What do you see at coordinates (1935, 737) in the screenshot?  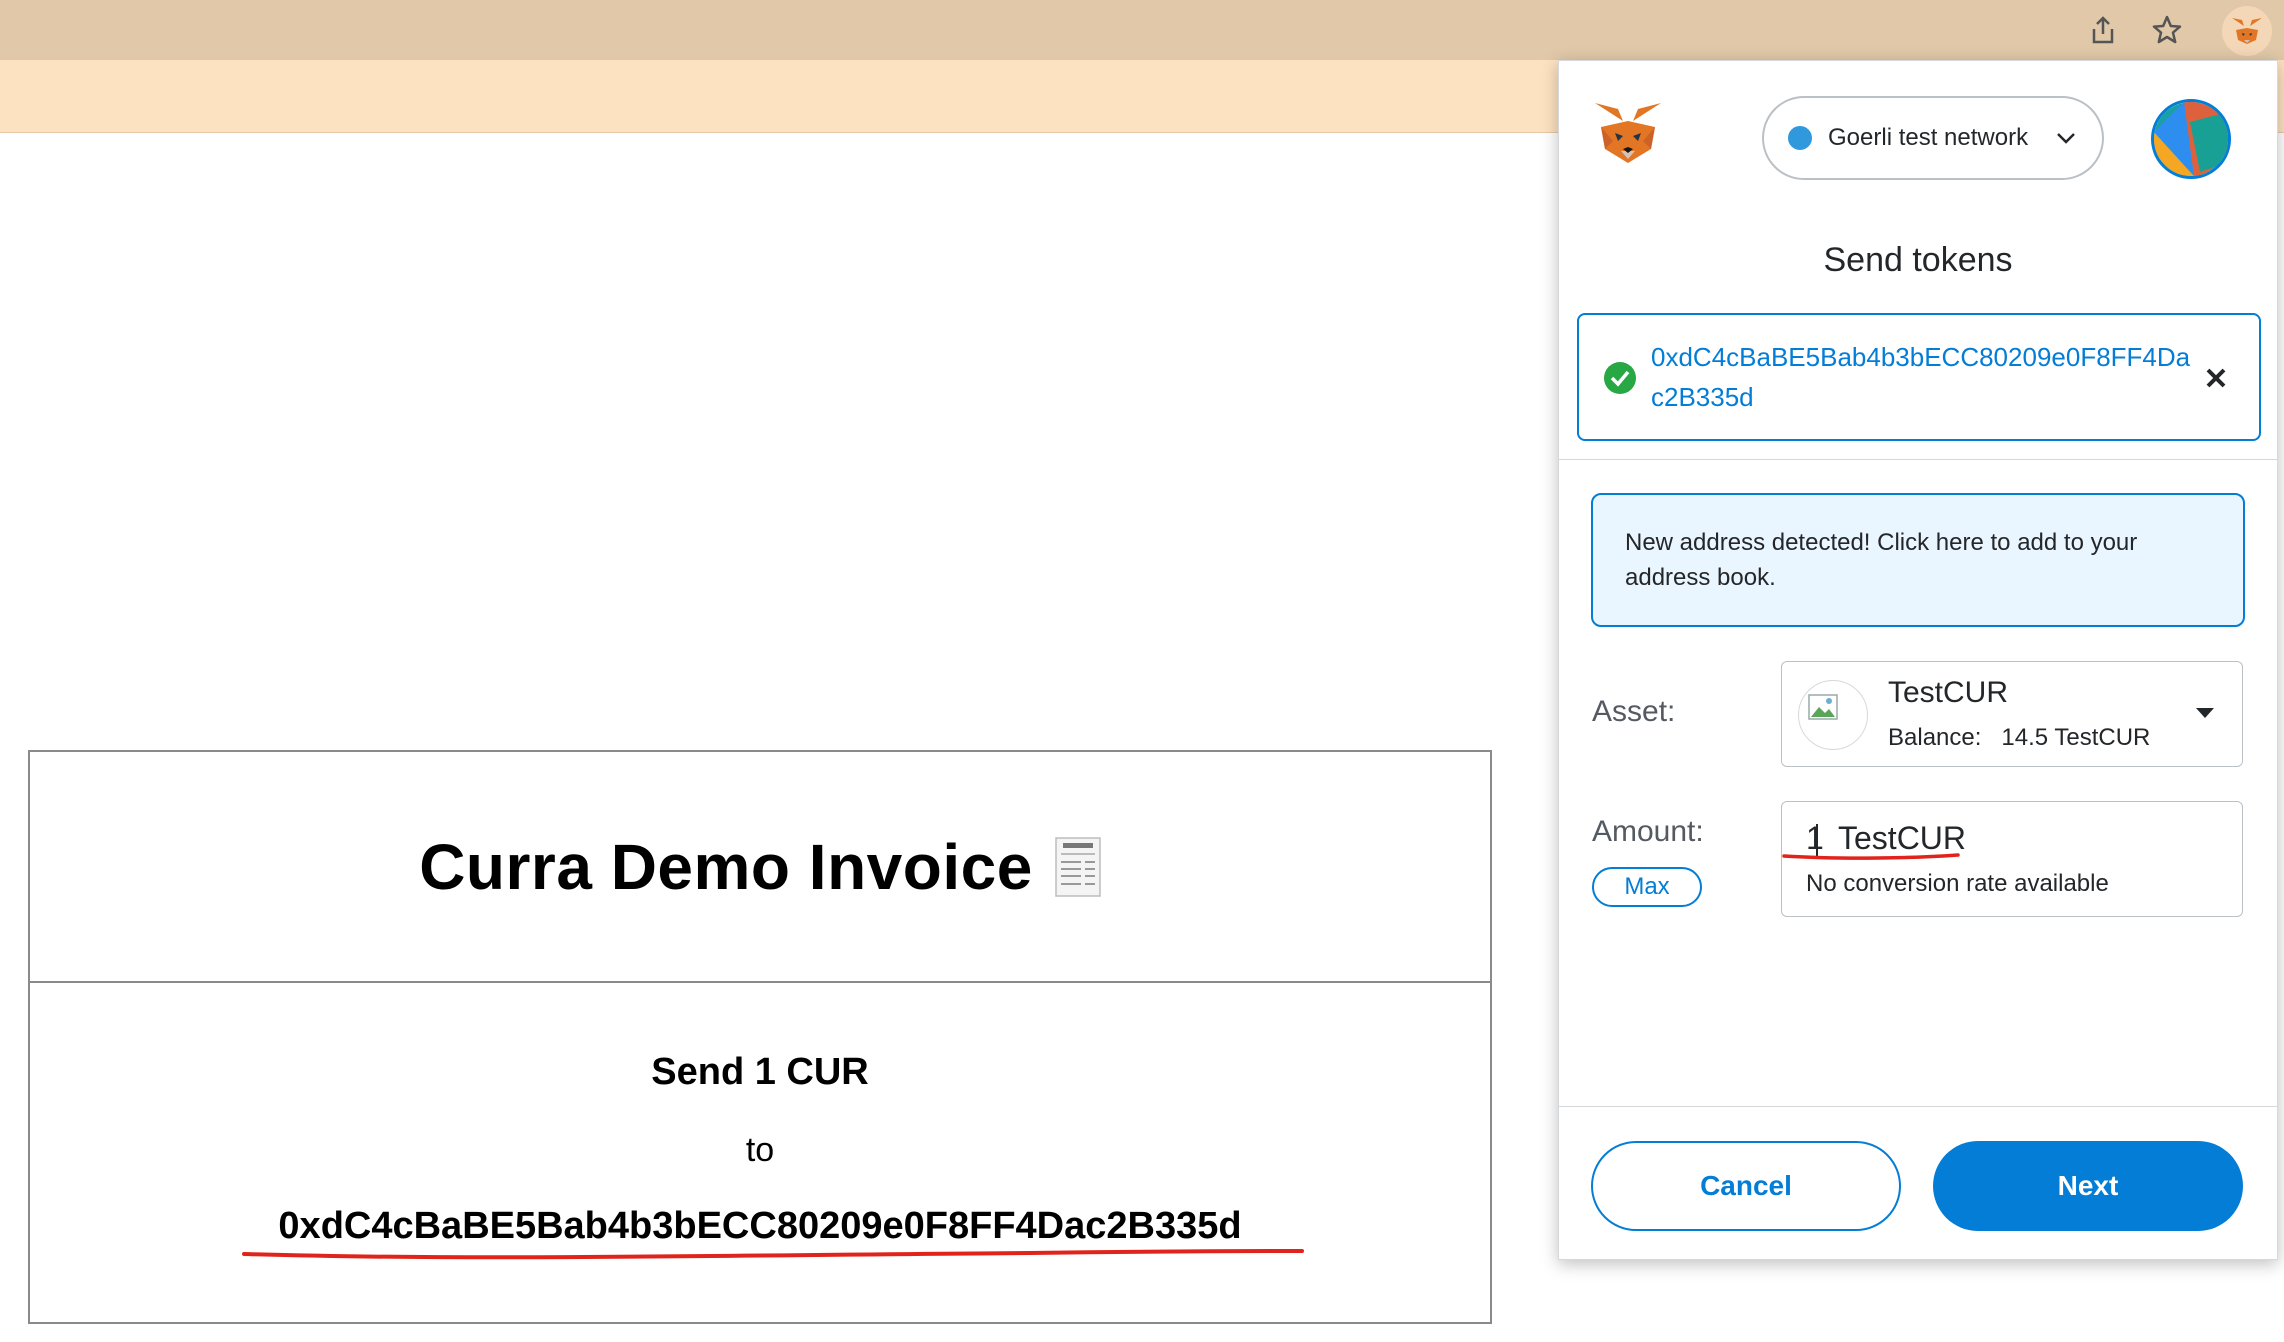 I see `balance-label: Balance:` at bounding box center [1935, 737].